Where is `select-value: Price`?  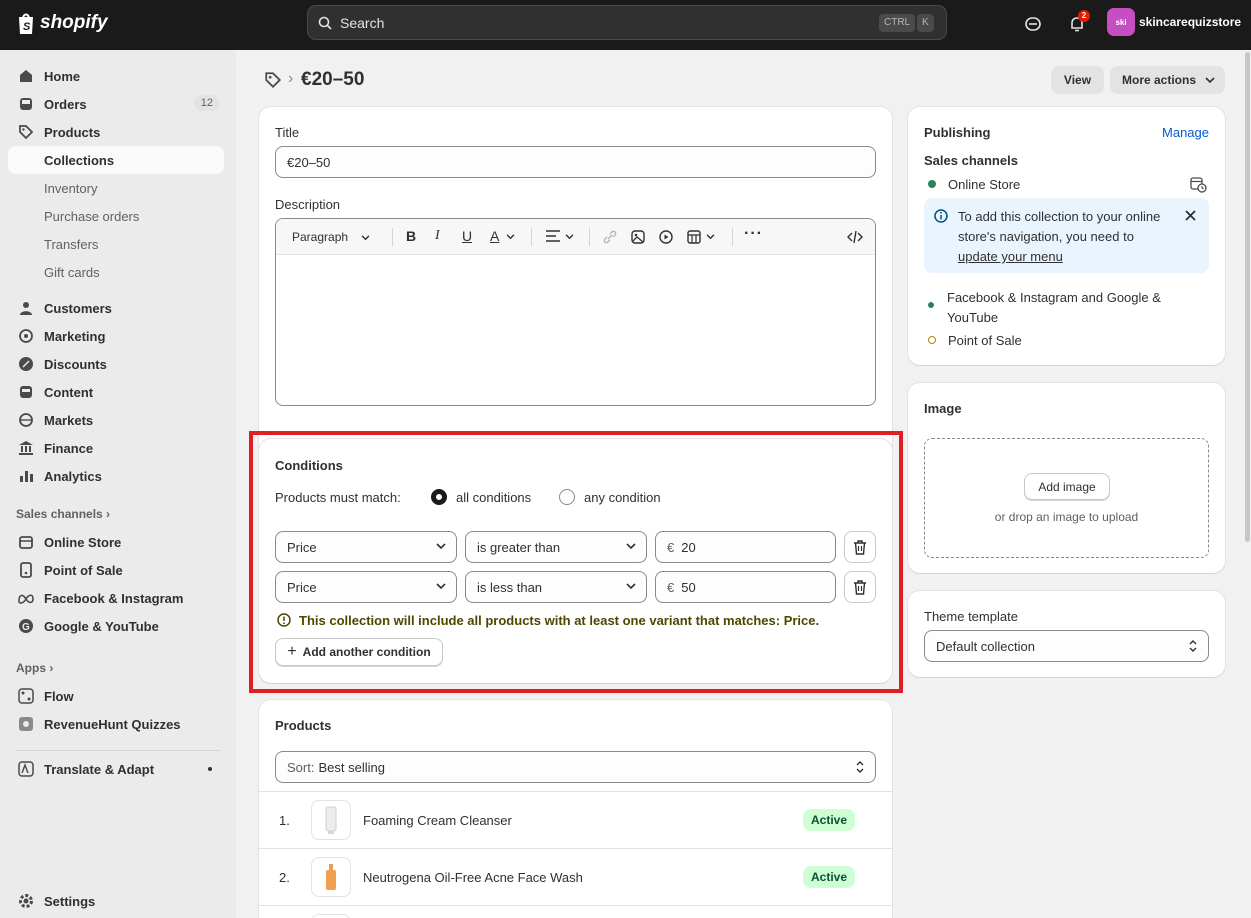 select-value: Price is located at coordinates (302, 547).